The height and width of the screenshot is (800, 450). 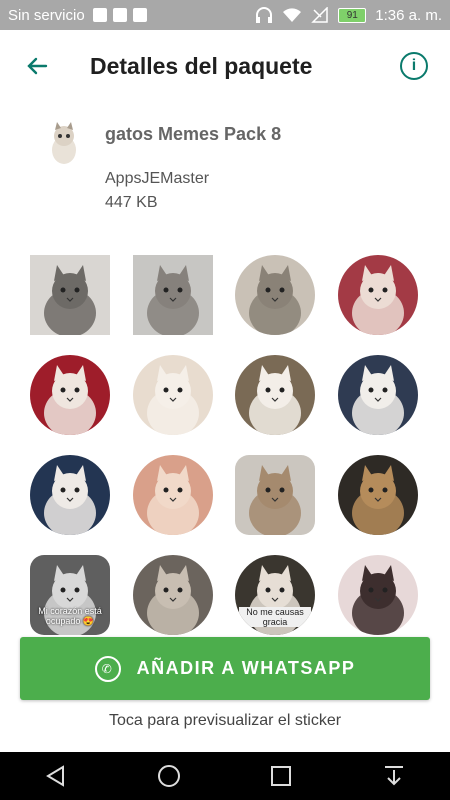 I want to click on pack-name: gatos Memes Pack 8, so click(x=193, y=134).